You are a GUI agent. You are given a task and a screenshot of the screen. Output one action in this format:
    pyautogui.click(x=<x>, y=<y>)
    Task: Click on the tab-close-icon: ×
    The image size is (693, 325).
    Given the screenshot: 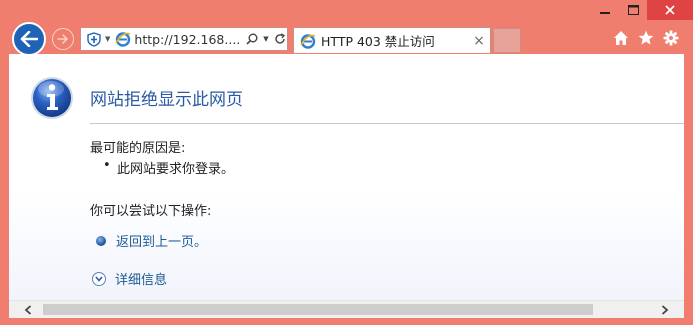 What is the action you would take?
    pyautogui.click(x=479, y=41)
    